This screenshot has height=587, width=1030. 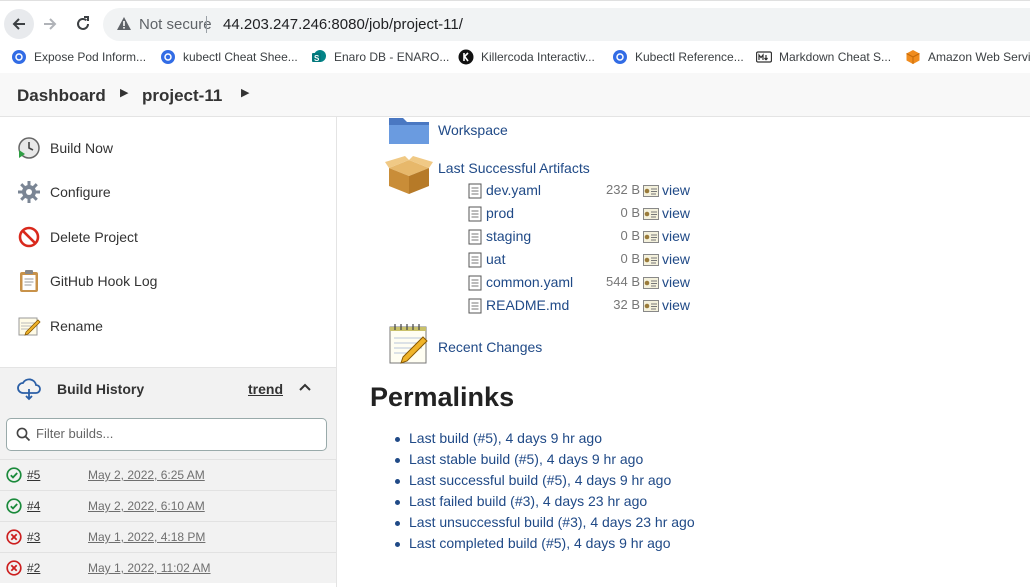 I want to click on permalink-last-stable-build: Last stable build (#5), 4 days 9 hr ago, so click(x=545, y=461).